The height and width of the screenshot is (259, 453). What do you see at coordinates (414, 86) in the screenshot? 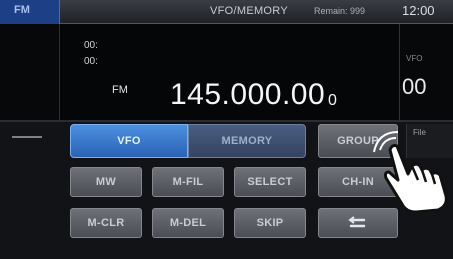
I see `right-big-text: 00` at bounding box center [414, 86].